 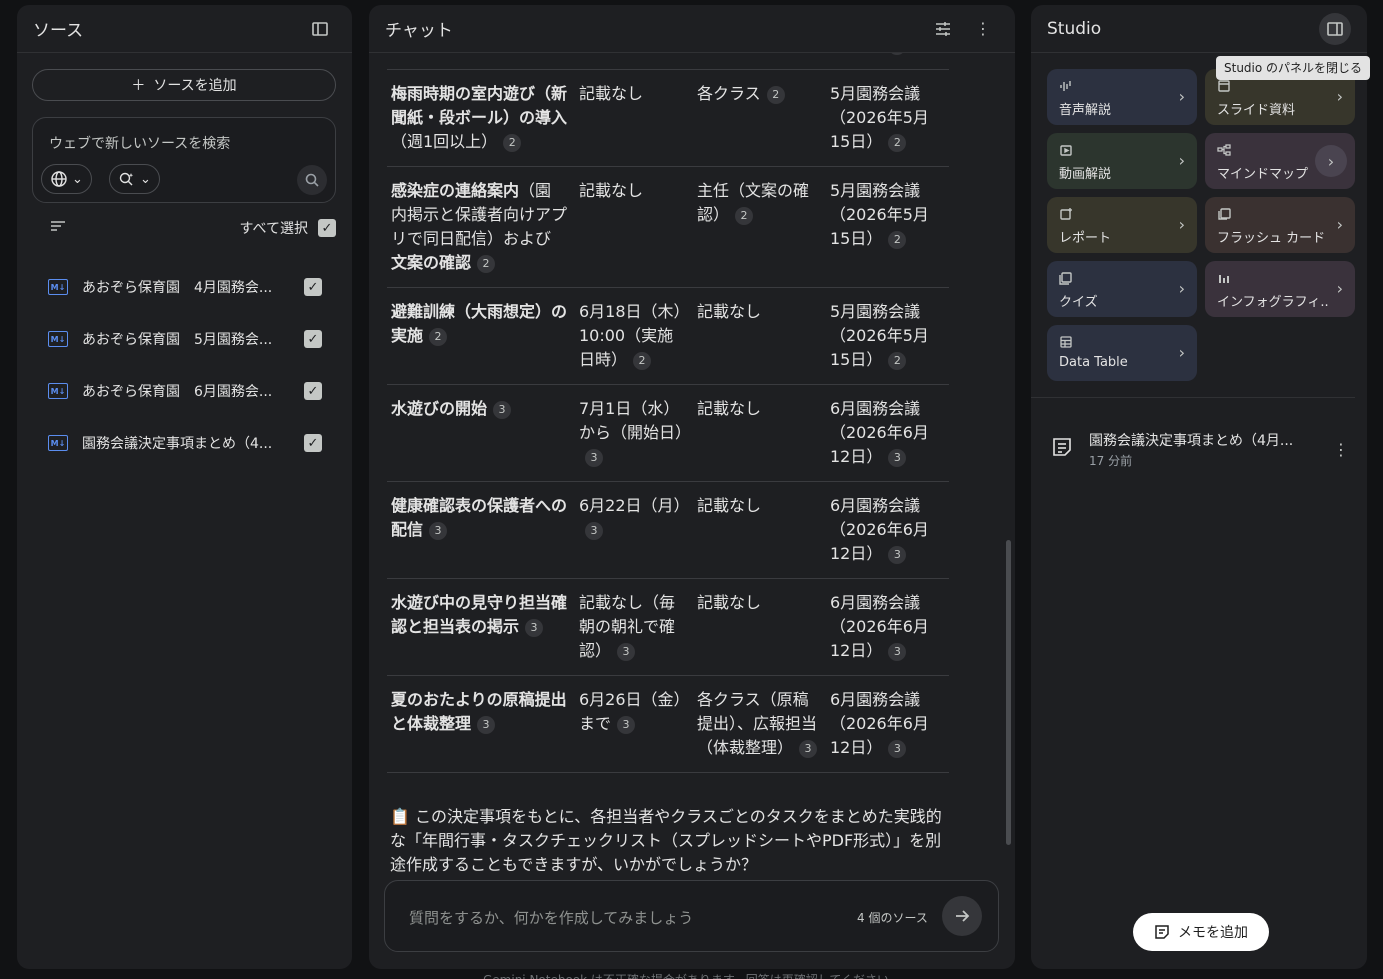 What do you see at coordinates (634, 505) in the screenshot?
I see `deadline: 6月22日（月）` at bounding box center [634, 505].